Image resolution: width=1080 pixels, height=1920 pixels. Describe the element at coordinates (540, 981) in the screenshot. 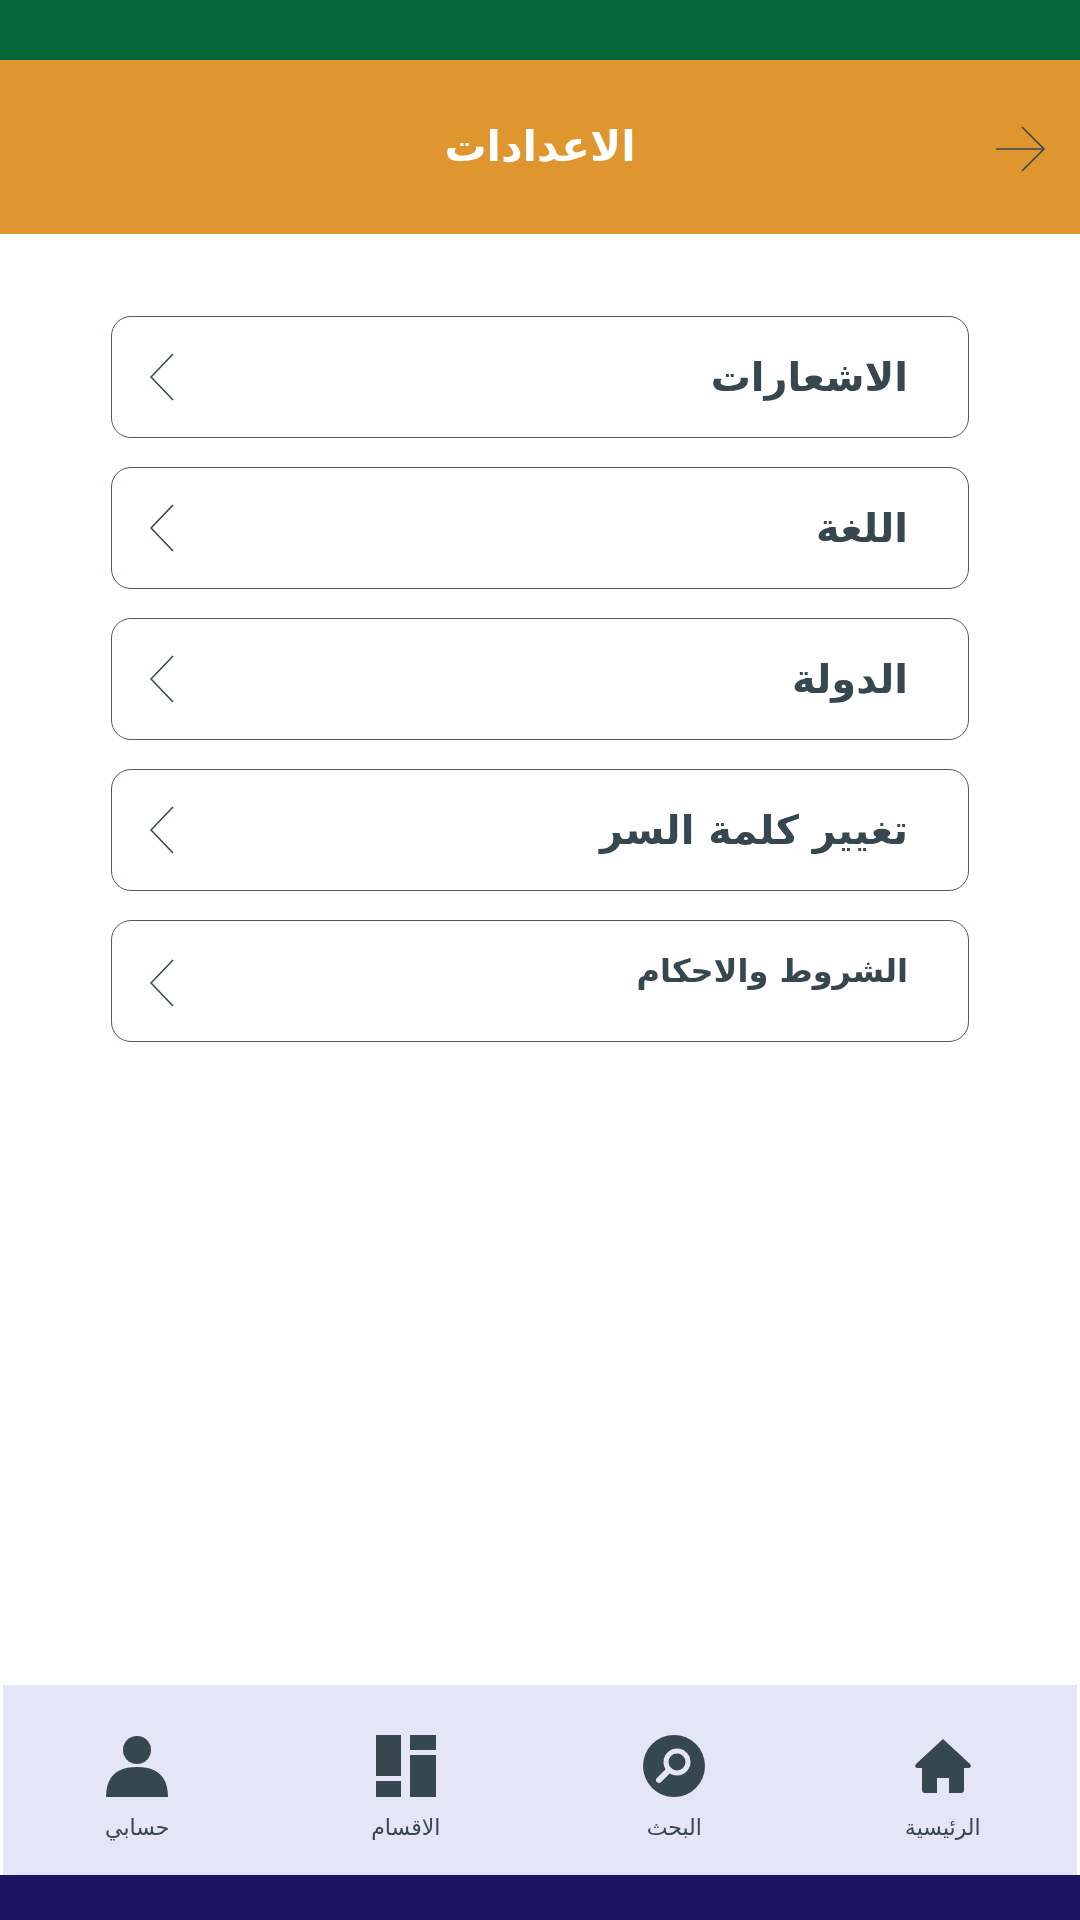

I see `settings-item: الشروط والاحكام` at that location.